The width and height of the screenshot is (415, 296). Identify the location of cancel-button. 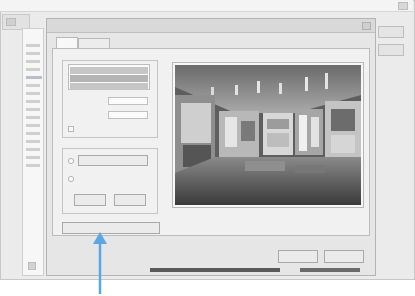
(344, 256).